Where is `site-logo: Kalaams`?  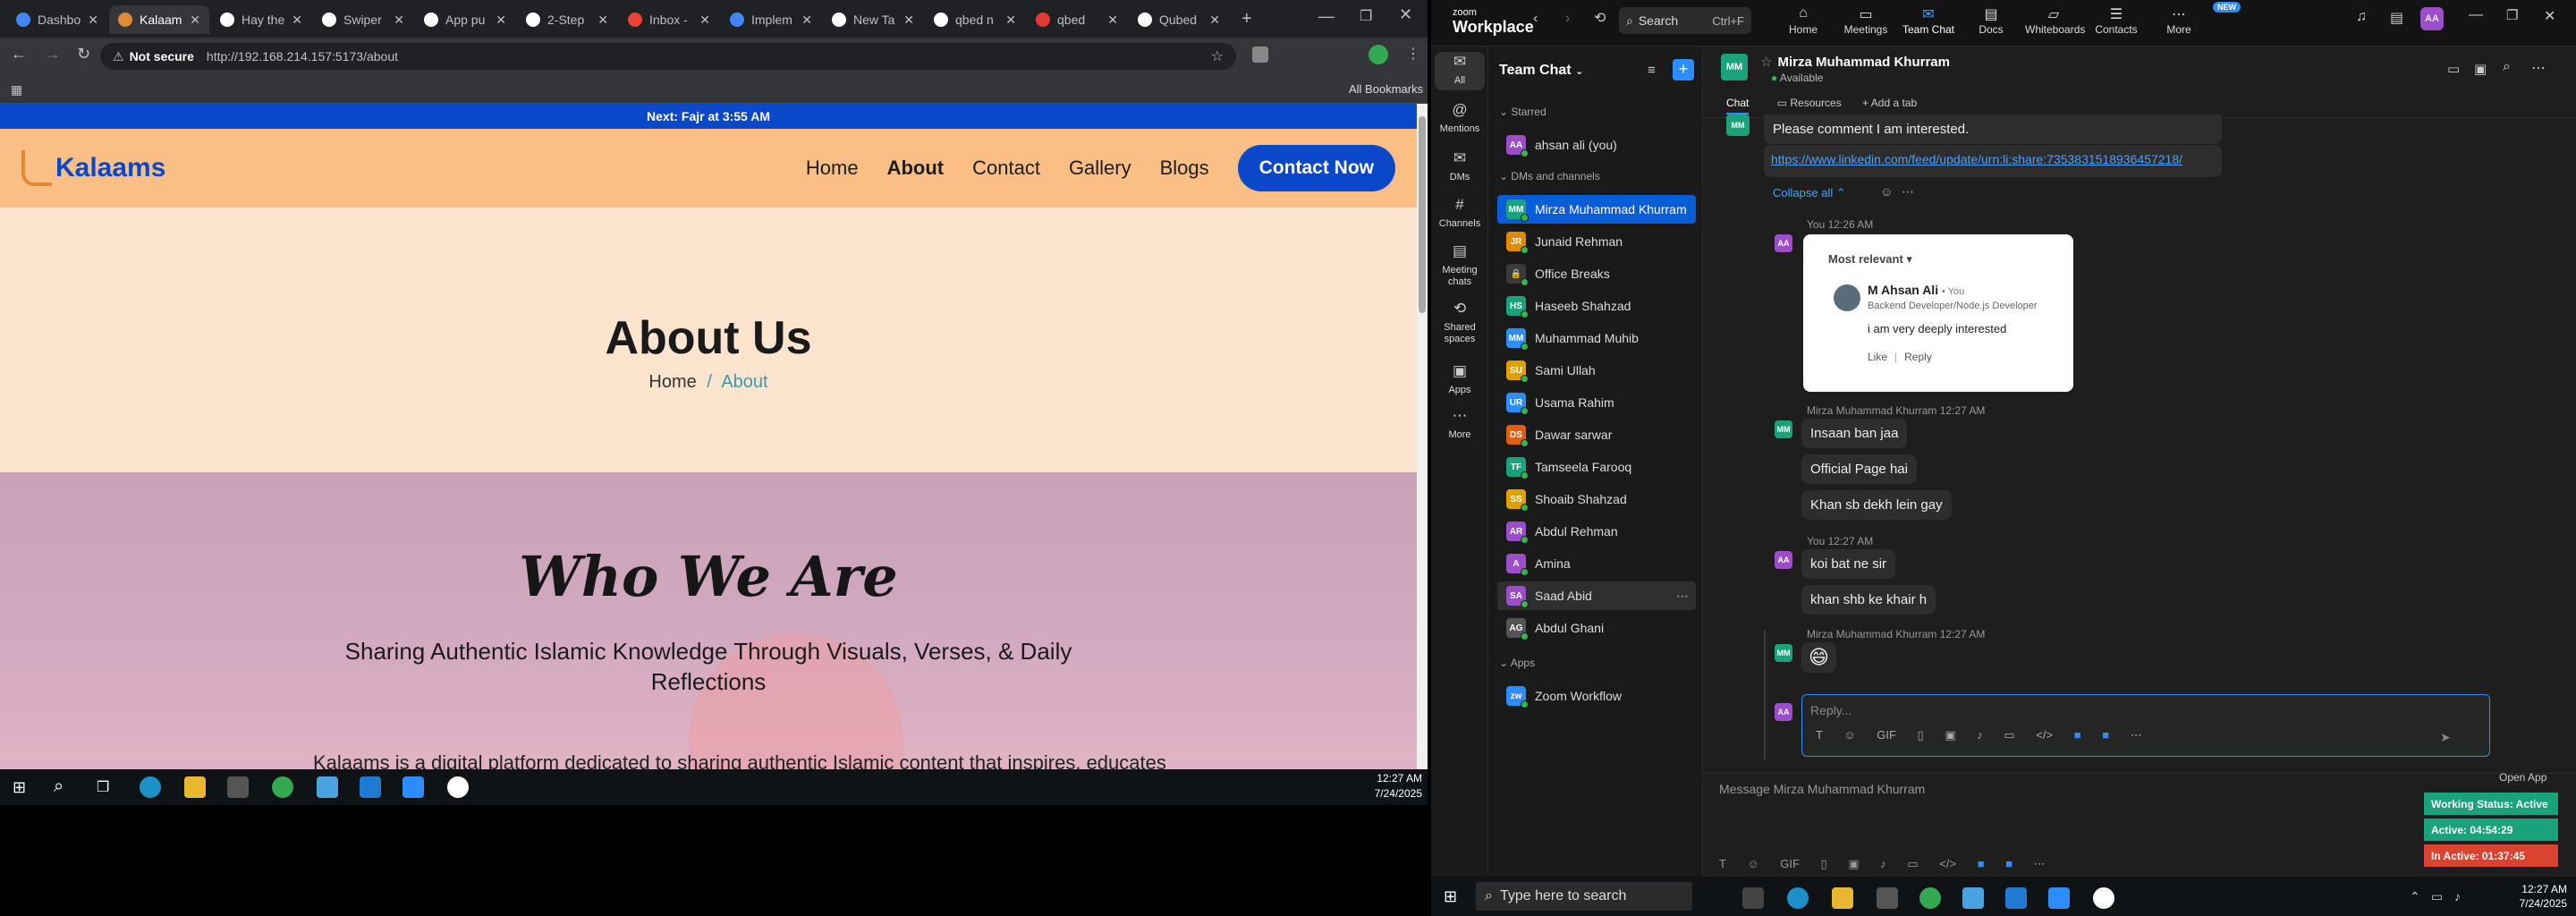 site-logo: Kalaams is located at coordinates (93, 168).